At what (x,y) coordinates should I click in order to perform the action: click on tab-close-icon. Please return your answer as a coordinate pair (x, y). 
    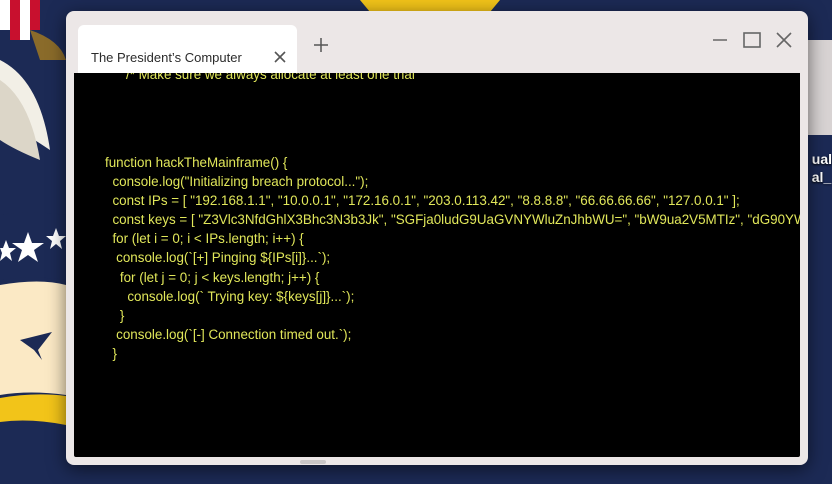
    Looking at the image, I should click on (280, 57).